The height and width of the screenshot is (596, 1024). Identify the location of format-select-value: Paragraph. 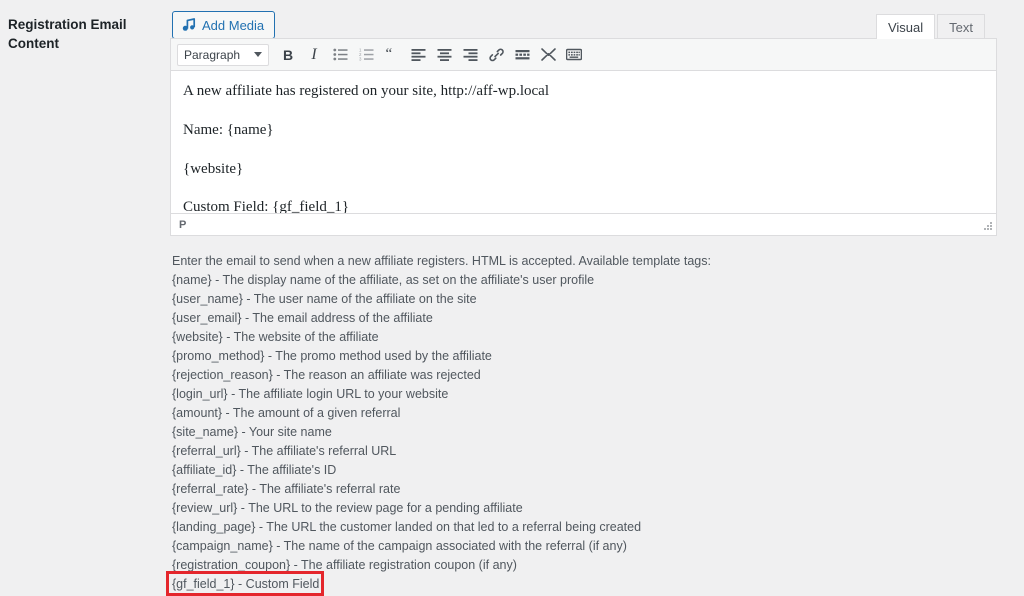
(212, 54).